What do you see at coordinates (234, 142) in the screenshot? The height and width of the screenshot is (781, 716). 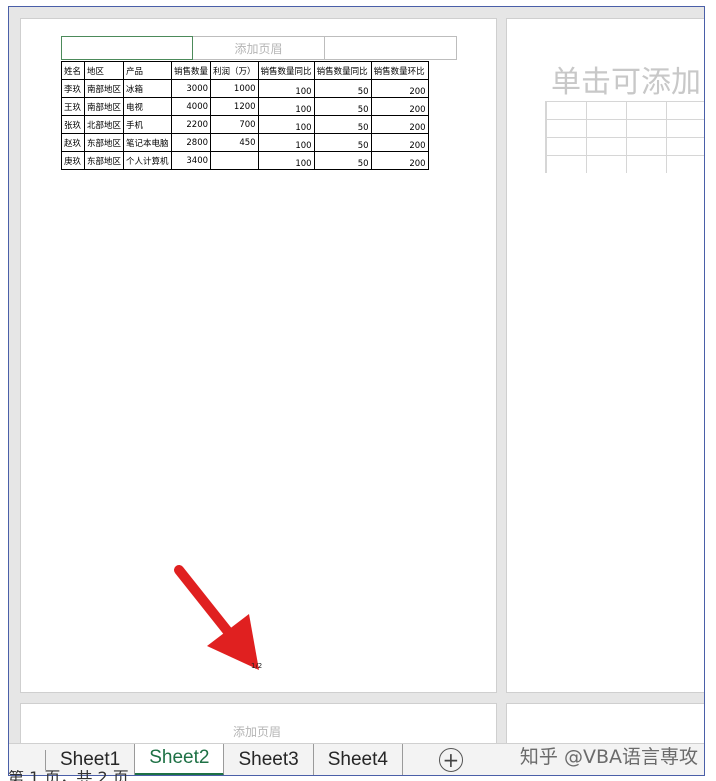 I see `cell-profit: 450` at bounding box center [234, 142].